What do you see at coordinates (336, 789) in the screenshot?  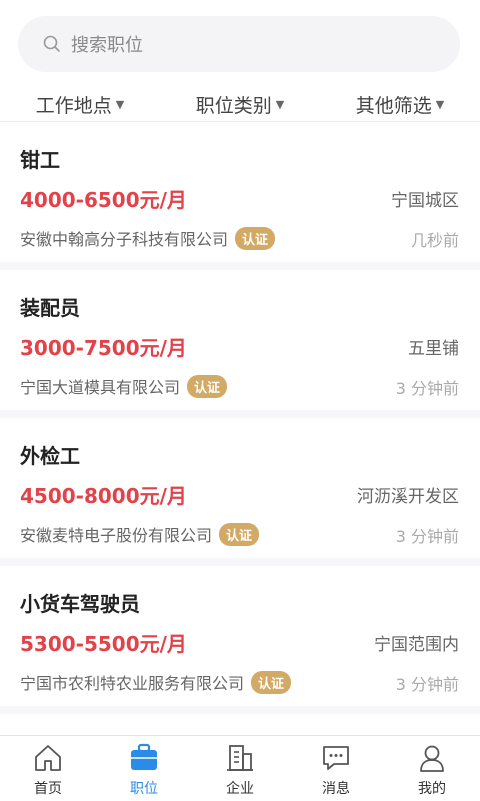 I see `tab-messages-label: 消息` at bounding box center [336, 789].